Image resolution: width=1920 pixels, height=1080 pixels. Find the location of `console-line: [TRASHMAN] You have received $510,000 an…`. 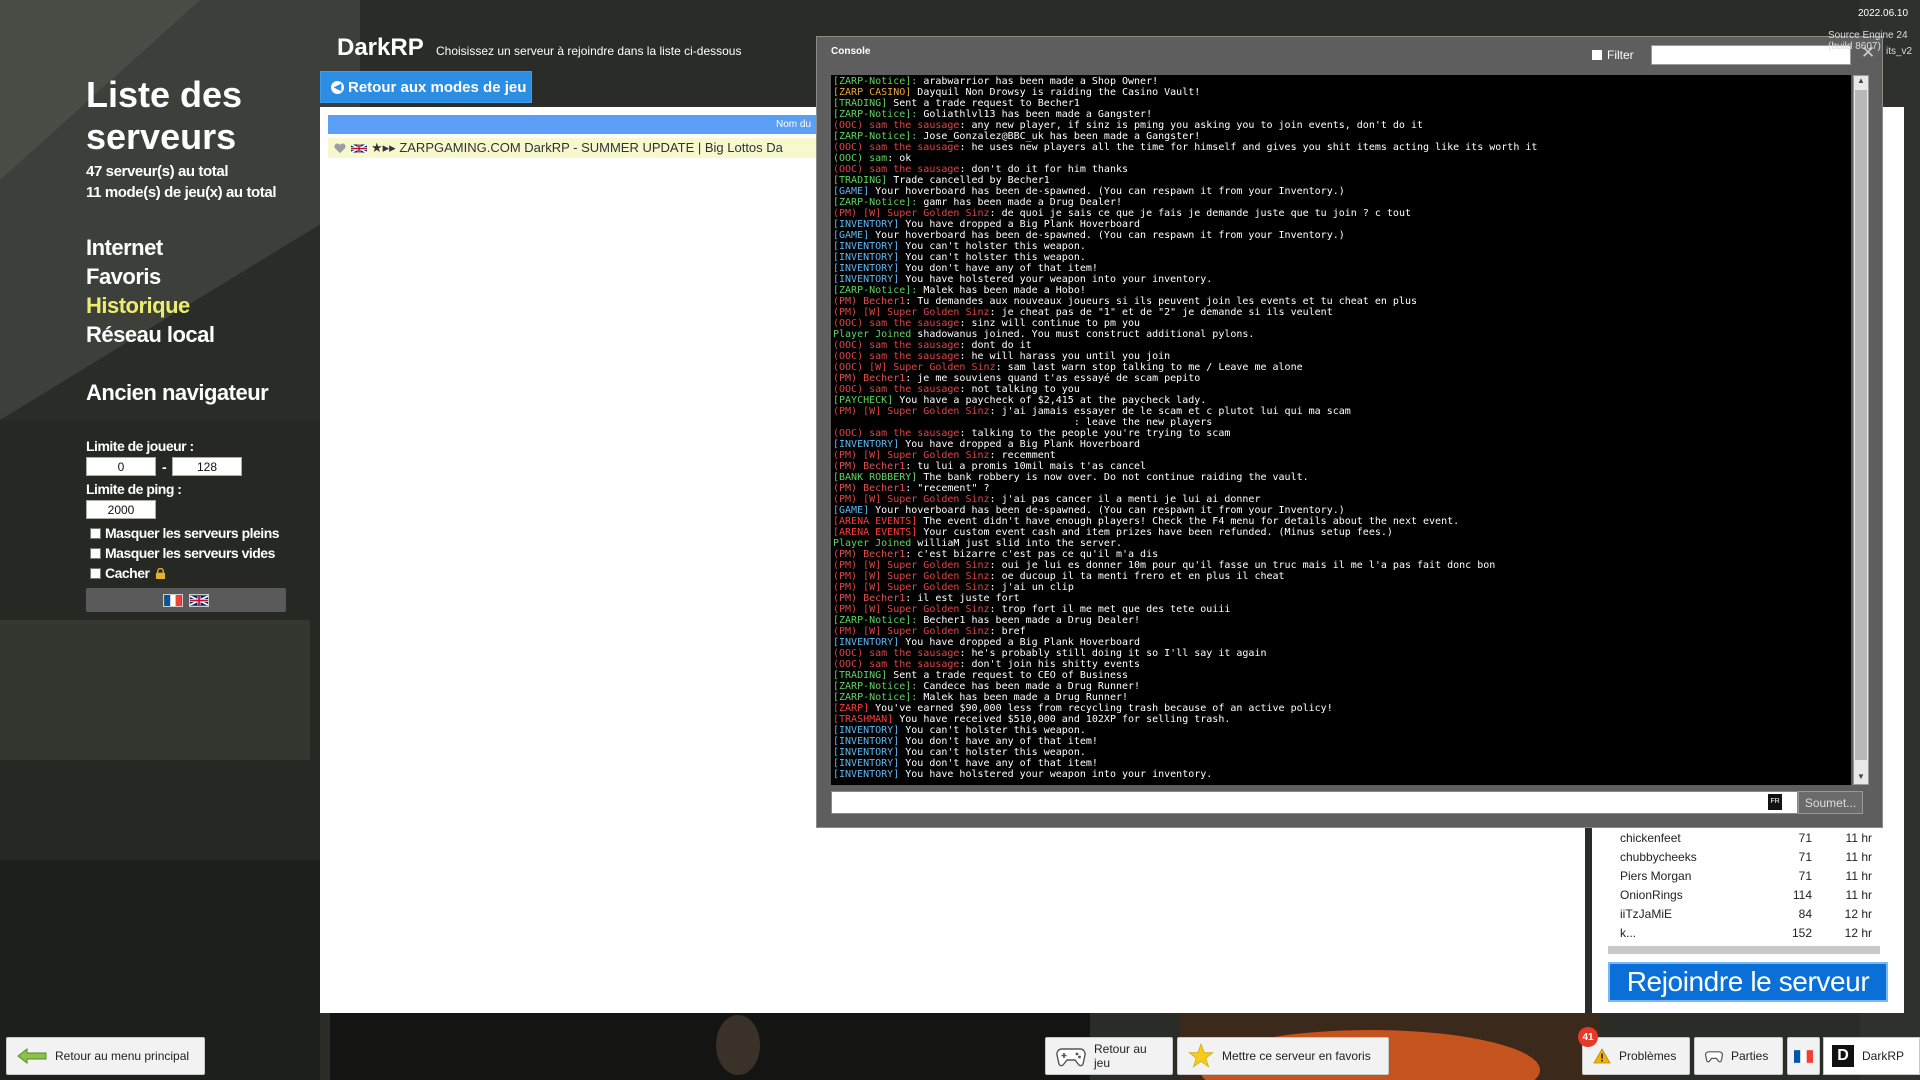

console-line: [TRASHMAN] You have received $510,000 an… is located at coordinates (1342, 719).